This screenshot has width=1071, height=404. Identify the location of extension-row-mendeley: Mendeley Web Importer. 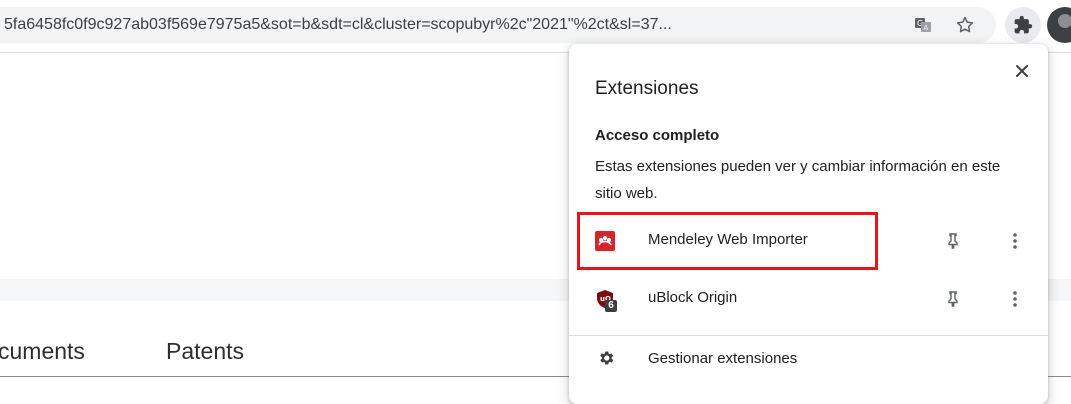
(808, 241).